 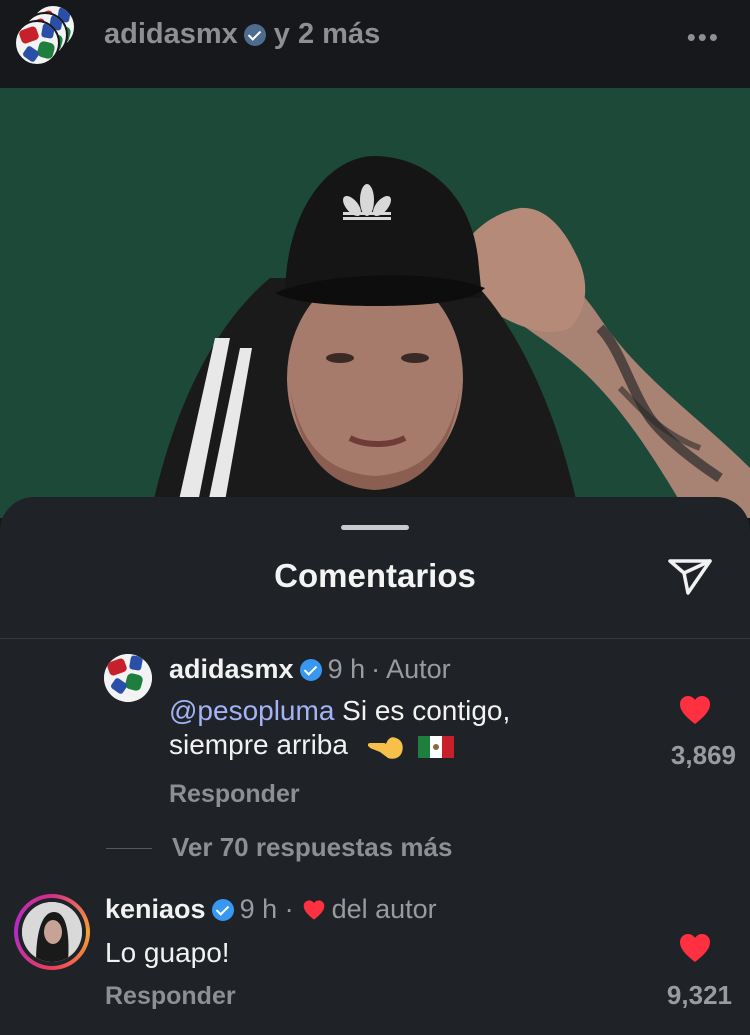 I want to click on collab-avatars, so click(x=46, y=36).